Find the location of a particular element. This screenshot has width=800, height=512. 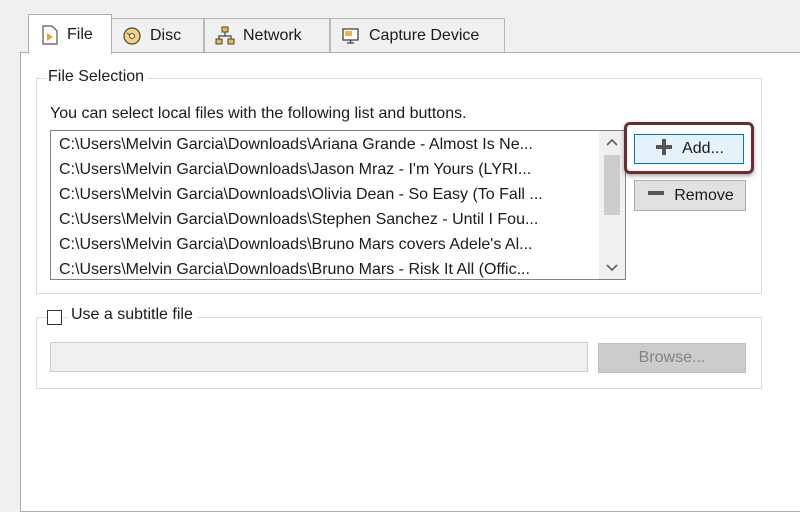

tab-file: File is located at coordinates (70, 34).